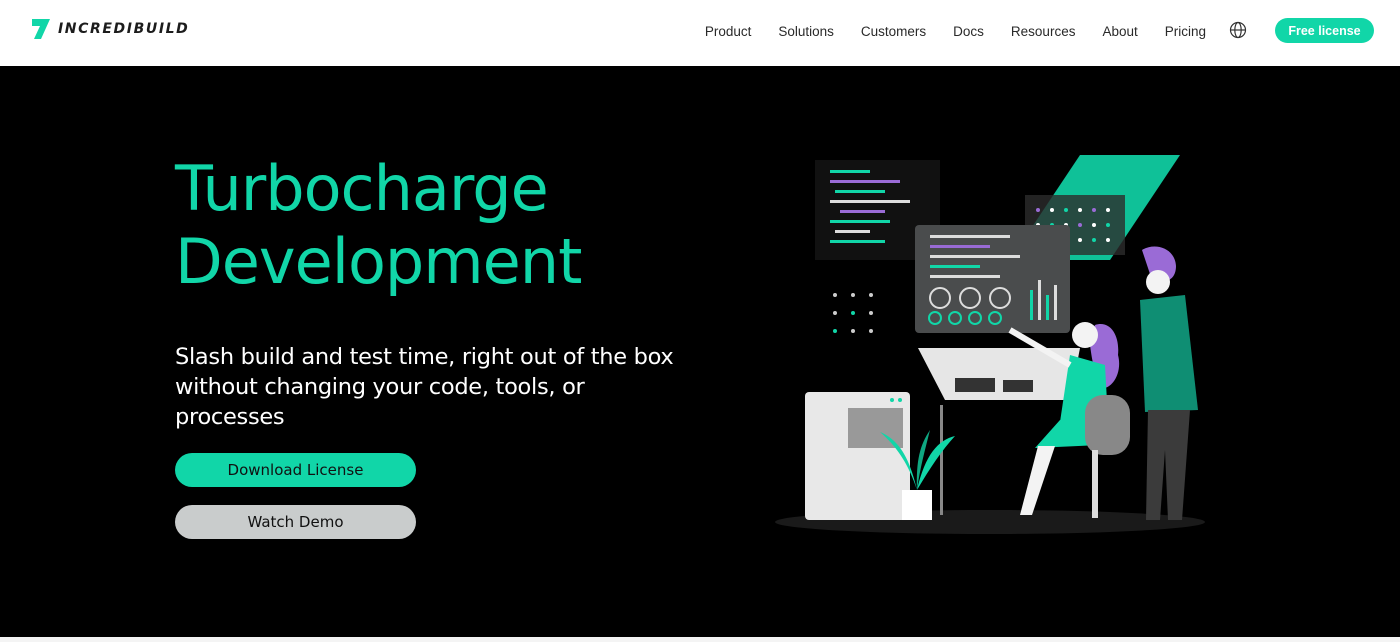 The image size is (1400, 642). Describe the element at coordinates (1043, 31) in the screenshot. I see `nav-item-resources: Resources` at that location.